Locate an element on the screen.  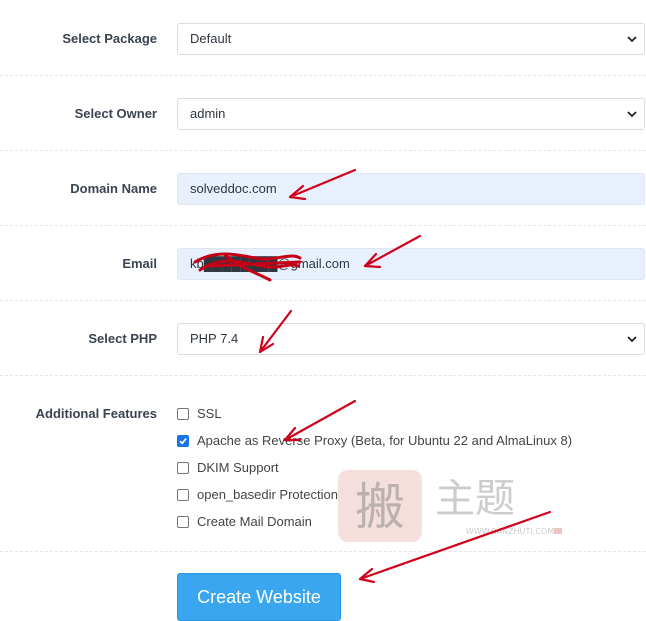
email-label: Email is located at coordinates (139, 263).